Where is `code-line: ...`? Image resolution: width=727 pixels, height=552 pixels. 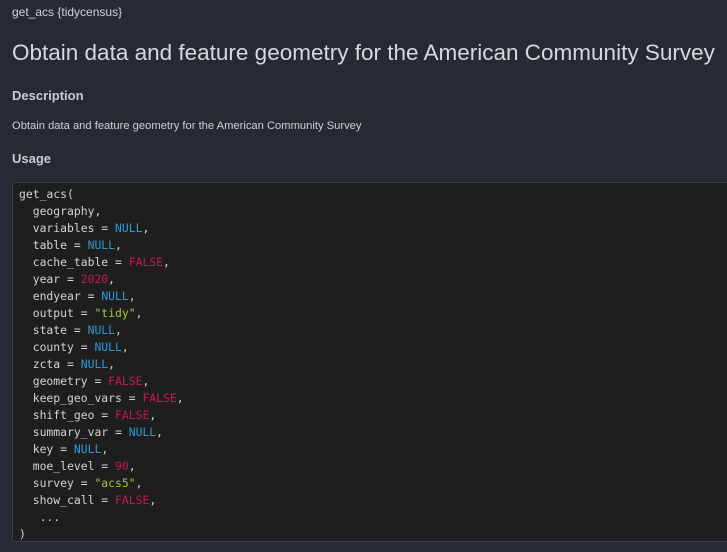
code-line: ... is located at coordinates (101, 517).